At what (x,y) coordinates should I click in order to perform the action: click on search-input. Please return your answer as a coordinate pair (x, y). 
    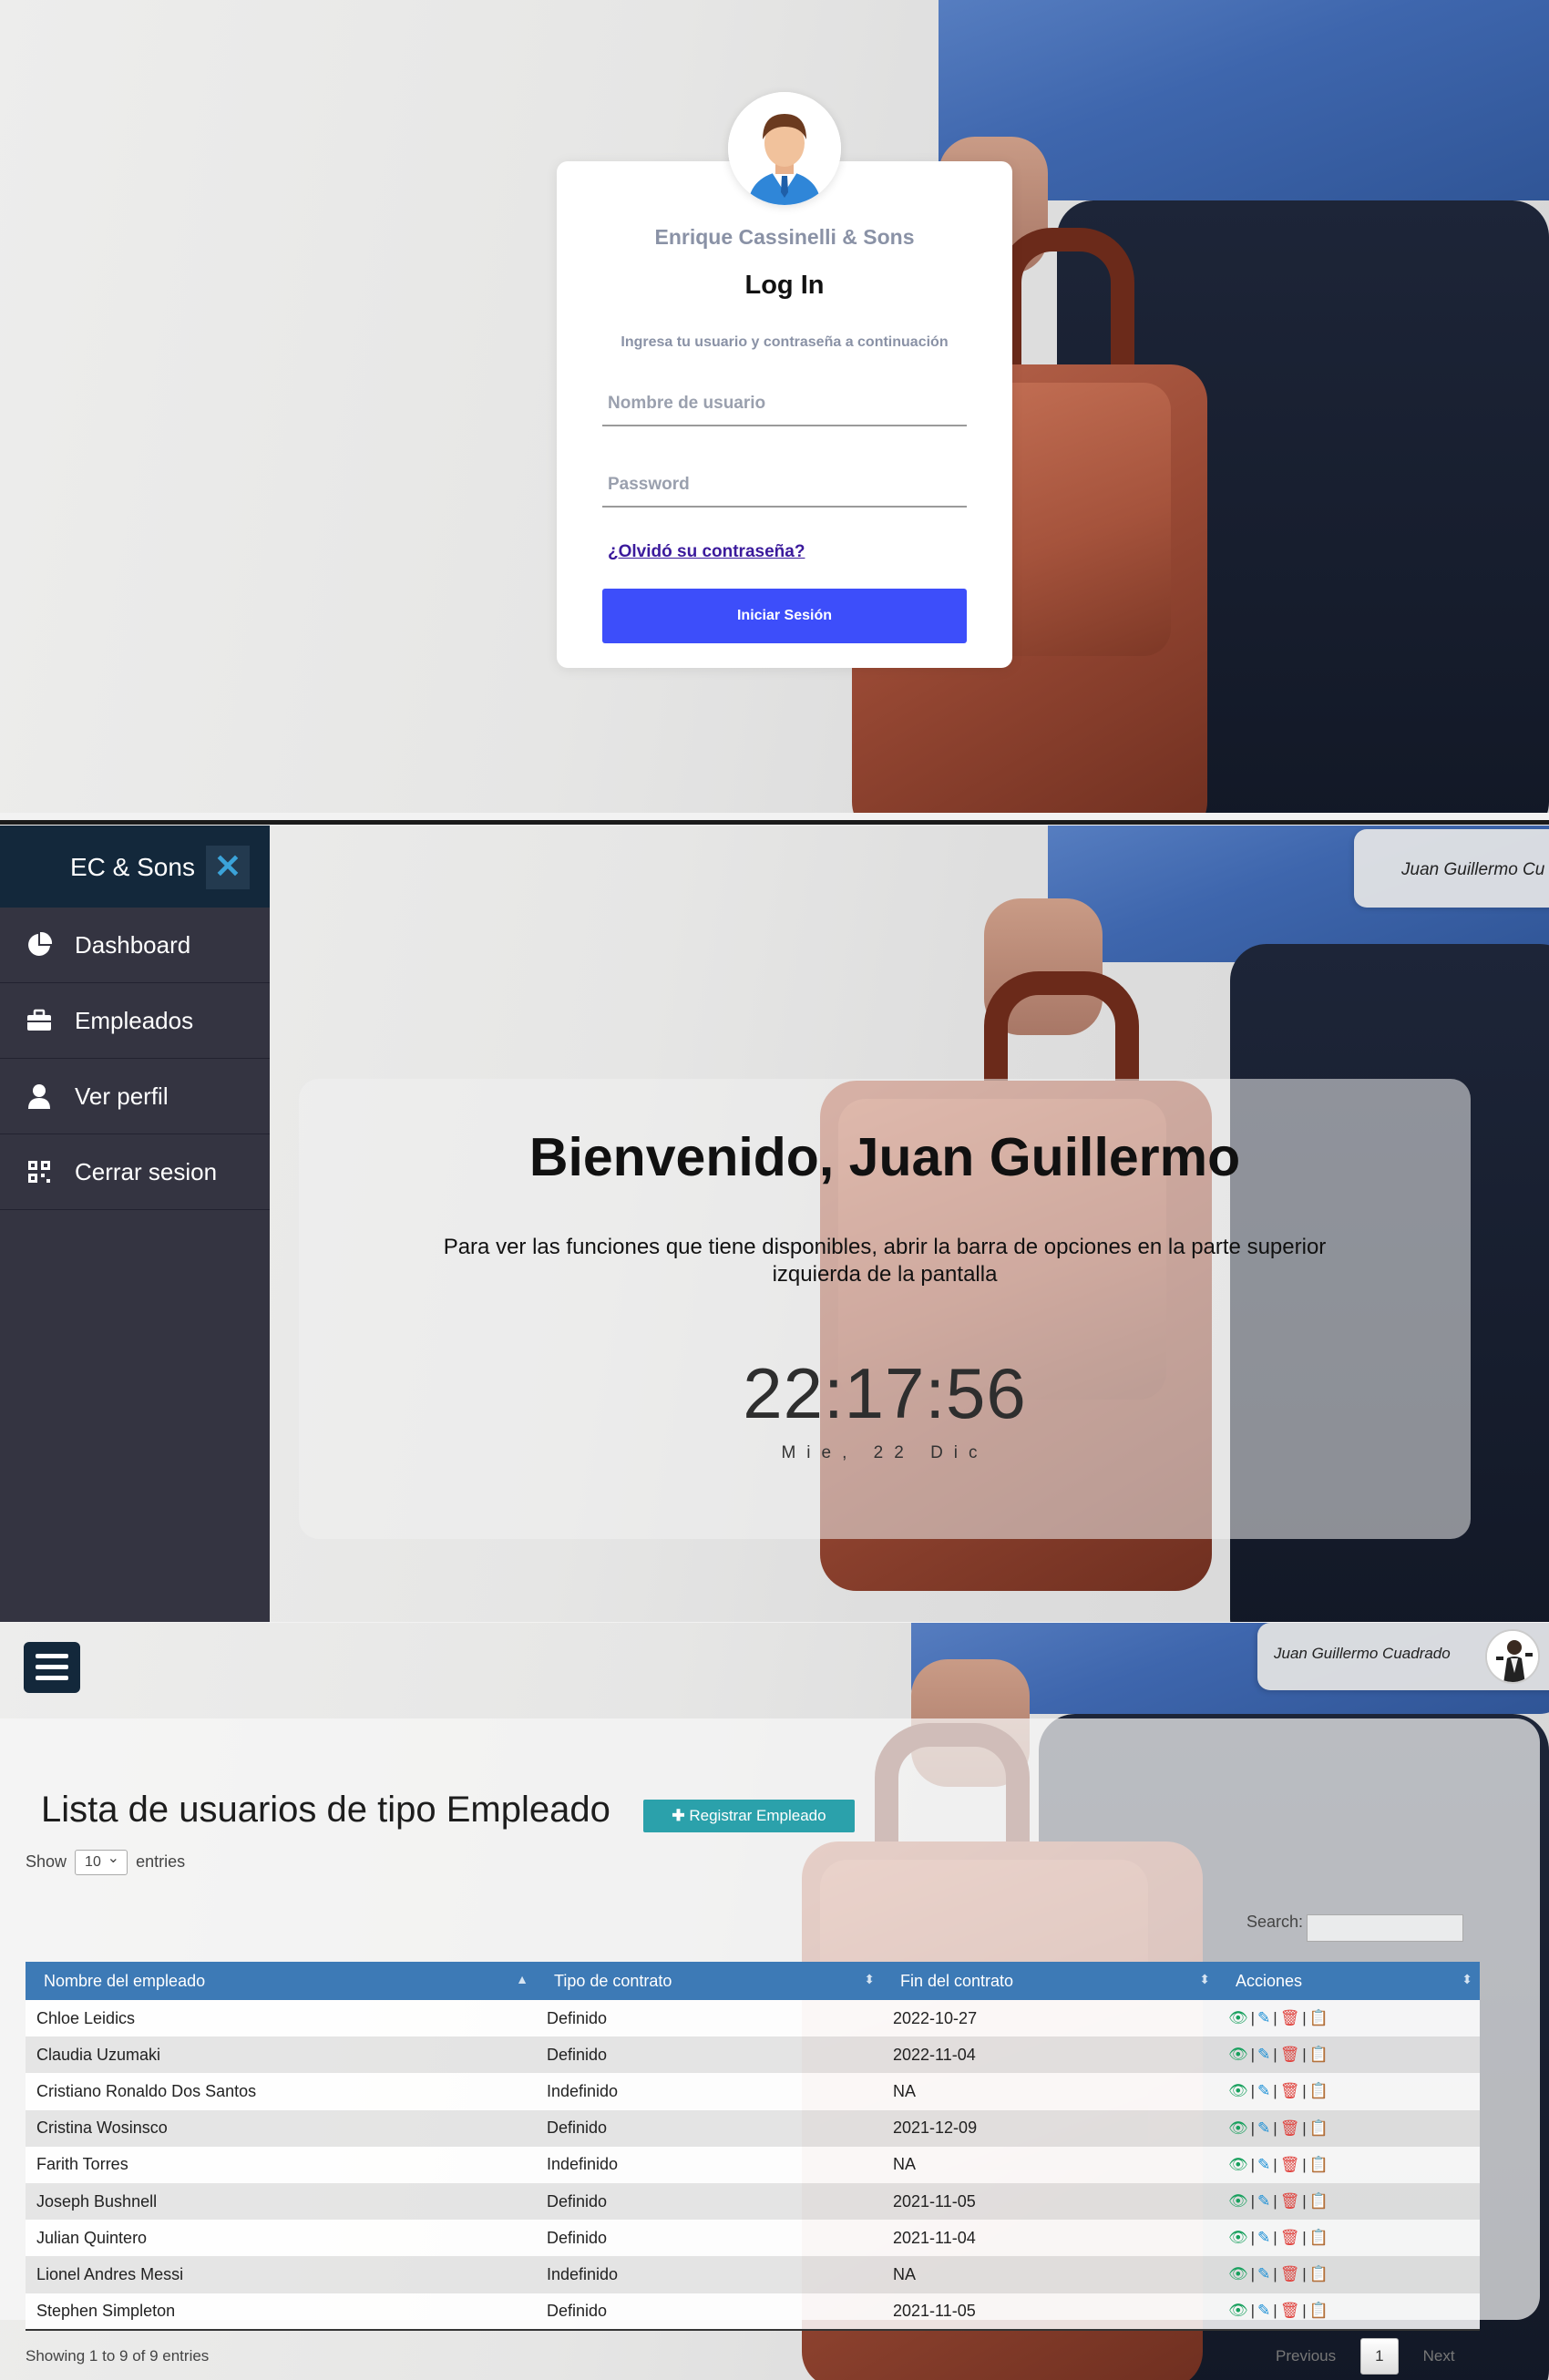
    Looking at the image, I should click on (1385, 1928).